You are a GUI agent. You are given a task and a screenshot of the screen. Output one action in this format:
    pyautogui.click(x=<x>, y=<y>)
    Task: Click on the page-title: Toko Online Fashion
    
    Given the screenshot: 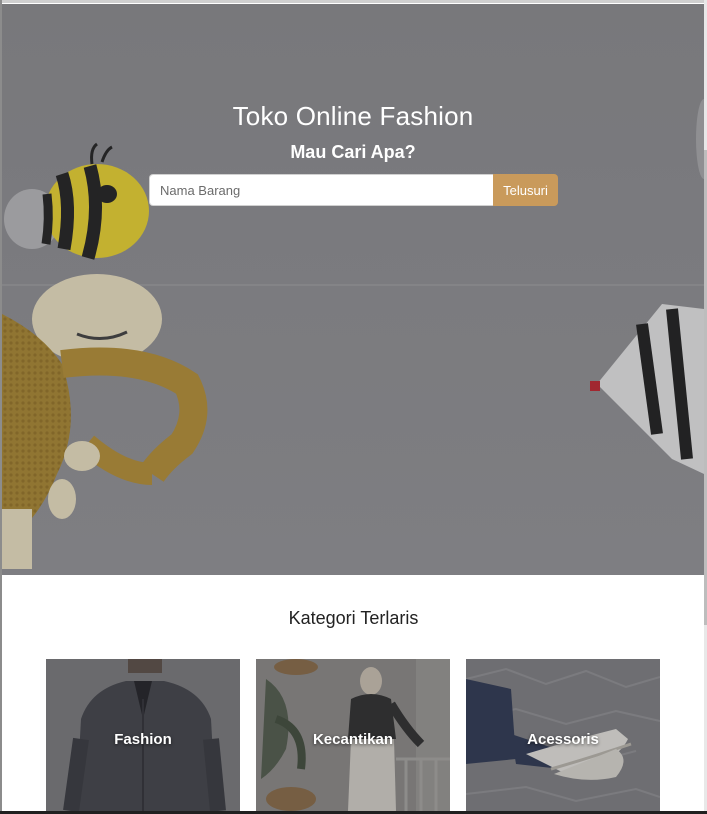 What is the action you would take?
    pyautogui.click(x=353, y=116)
    